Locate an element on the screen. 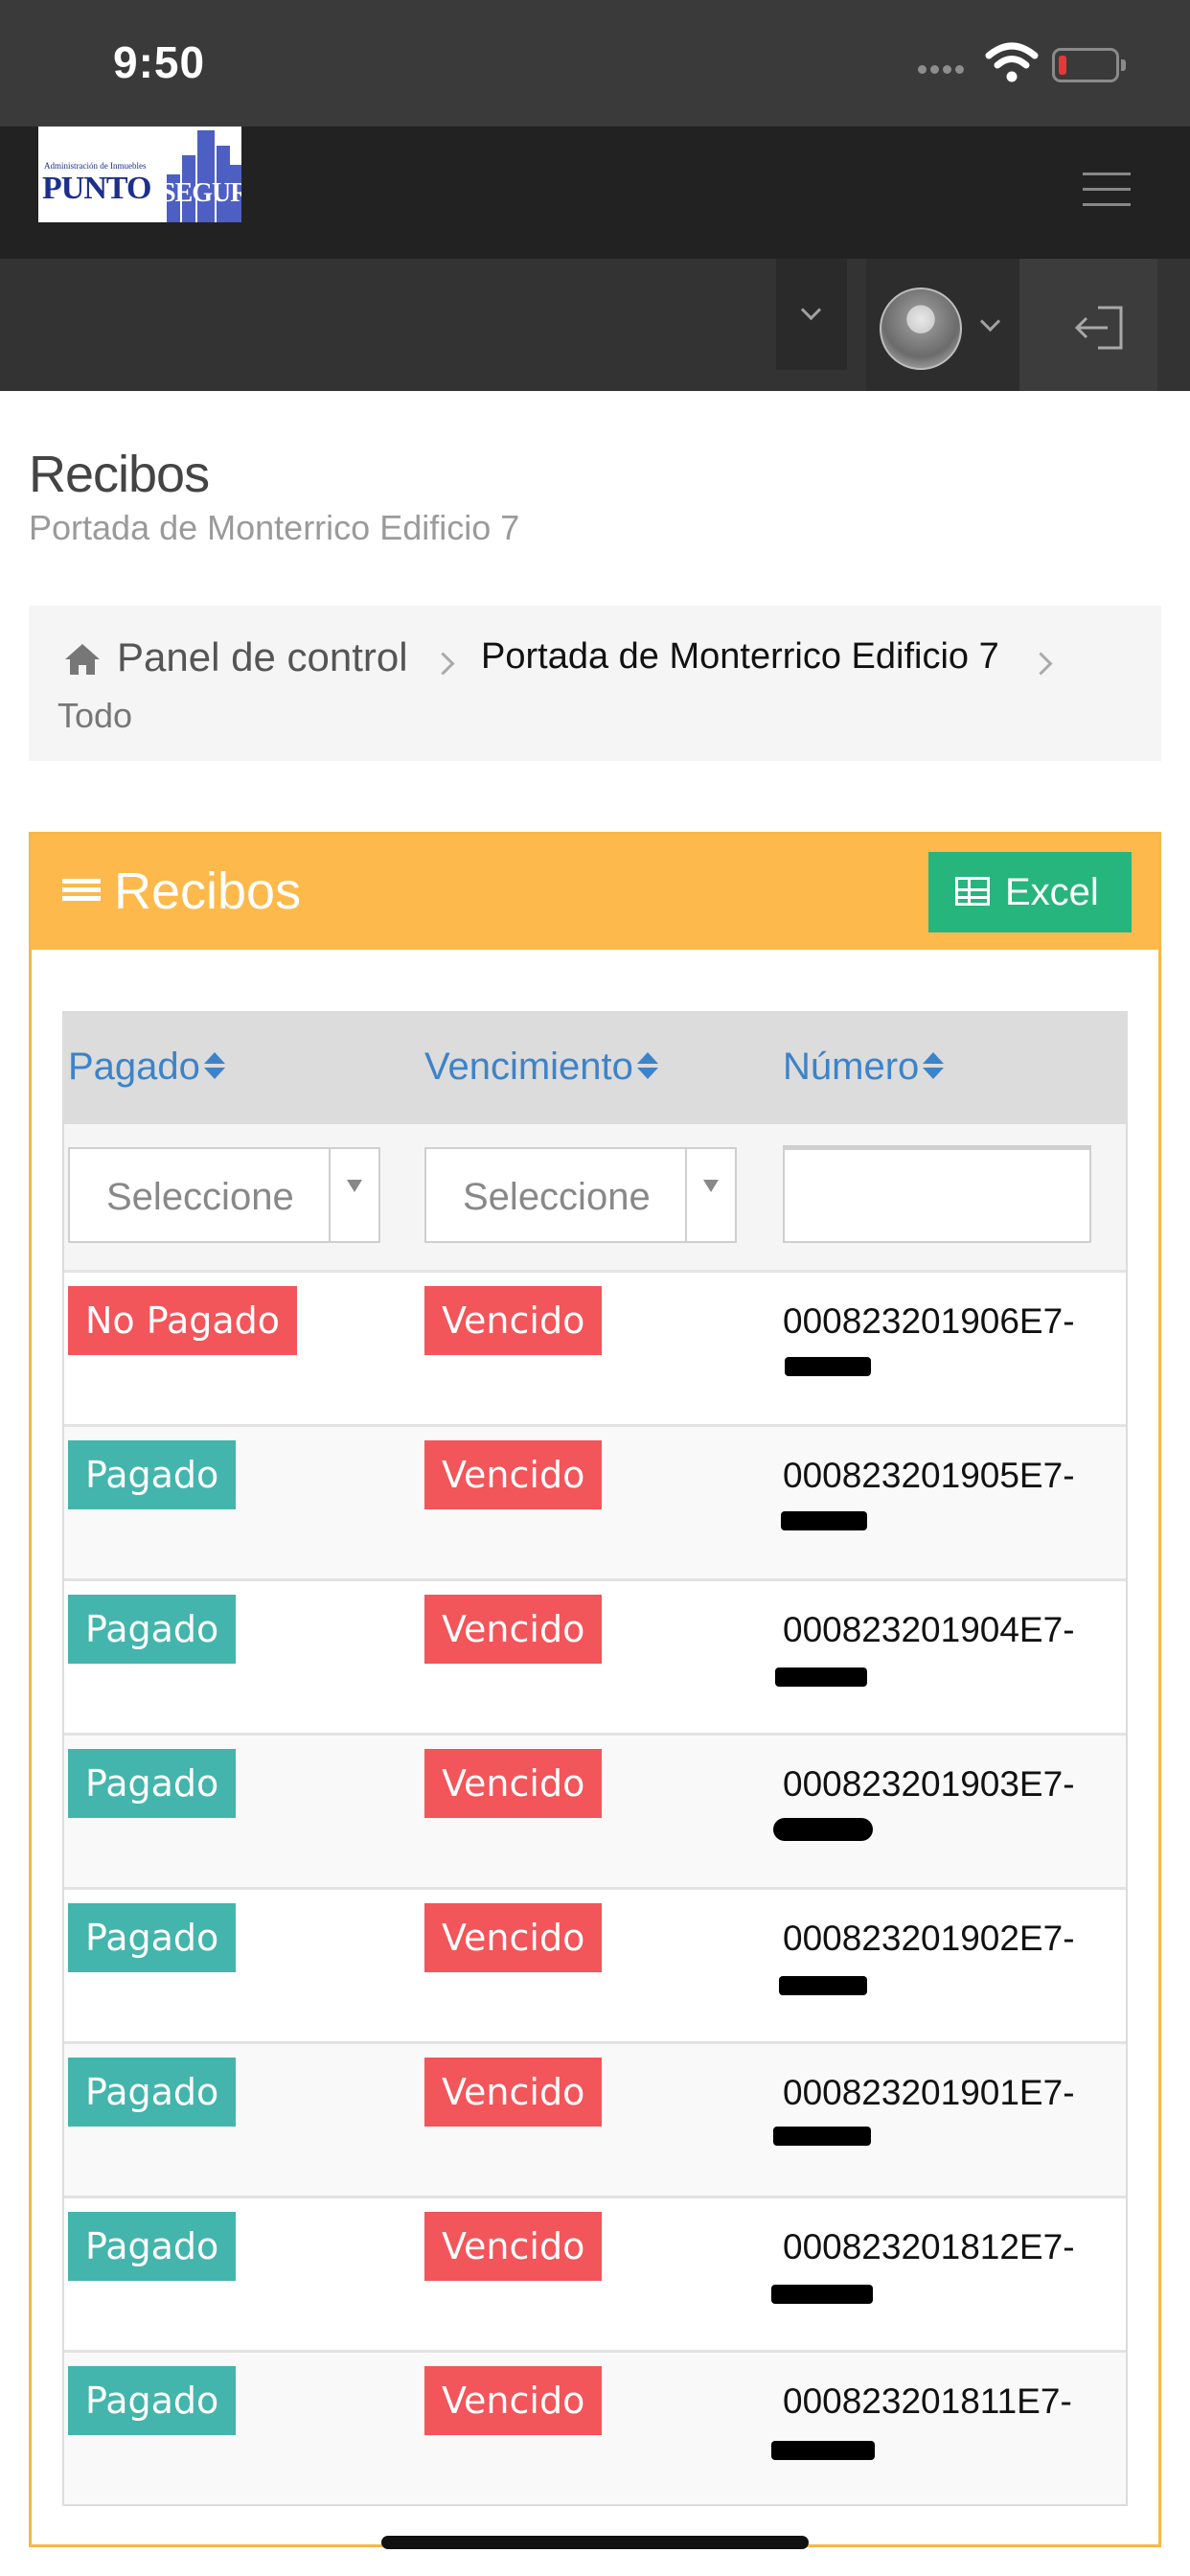 This screenshot has width=1190, height=2576. table-header: Pagado Vencimiento Número is located at coordinates (595, 1068).